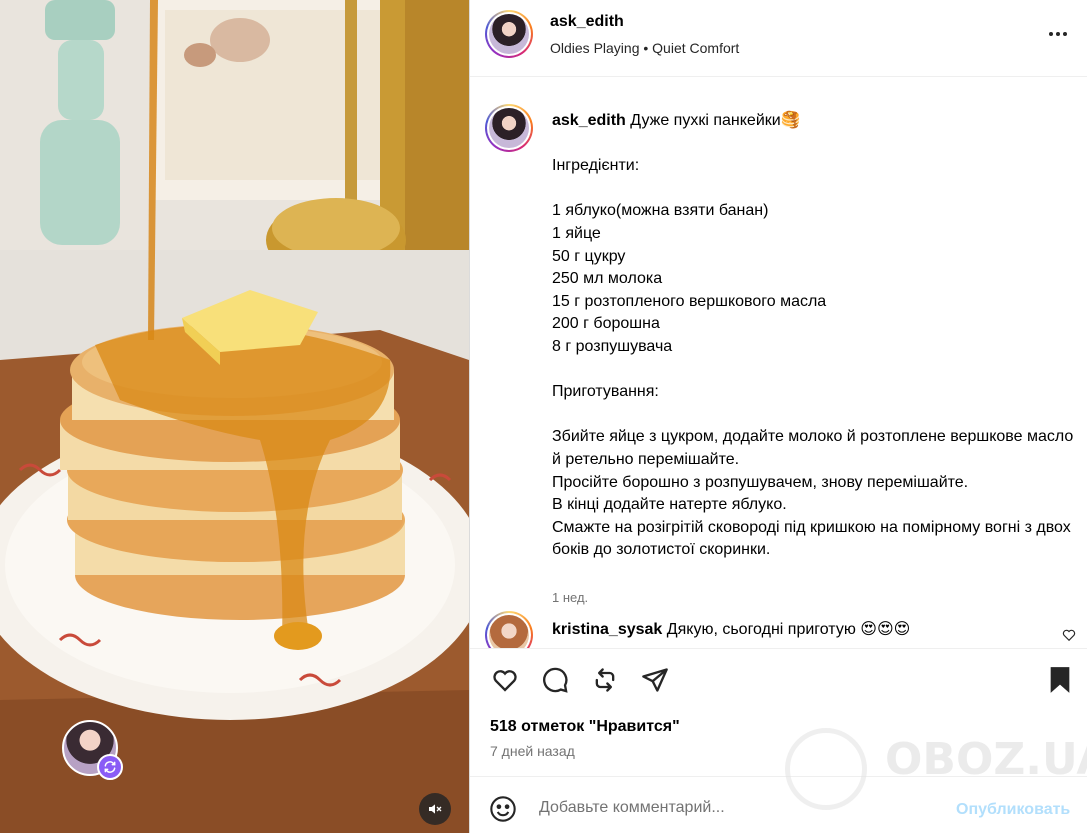  Describe the element at coordinates (589, 256) in the screenshot. I see `caption-line: 50 г цукру` at that location.